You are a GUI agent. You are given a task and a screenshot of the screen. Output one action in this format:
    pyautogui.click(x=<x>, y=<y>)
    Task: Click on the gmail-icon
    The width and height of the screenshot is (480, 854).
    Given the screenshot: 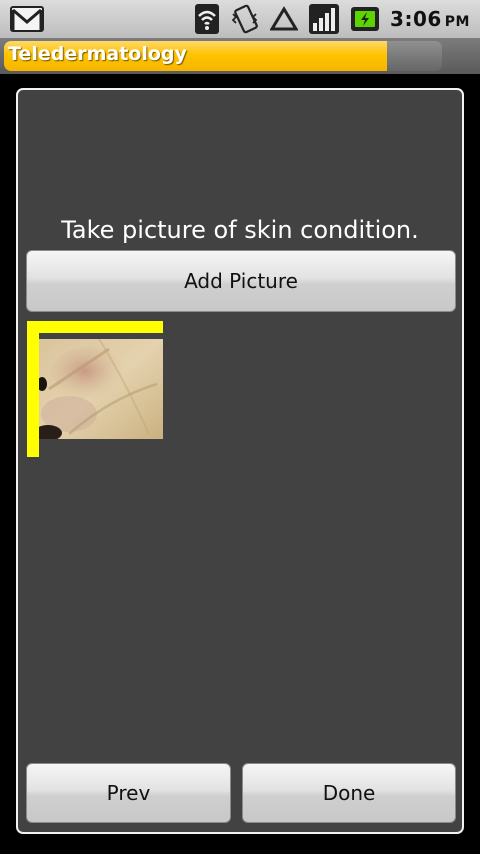 What is the action you would take?
    pyautogui.click(x=27, y=19)
    